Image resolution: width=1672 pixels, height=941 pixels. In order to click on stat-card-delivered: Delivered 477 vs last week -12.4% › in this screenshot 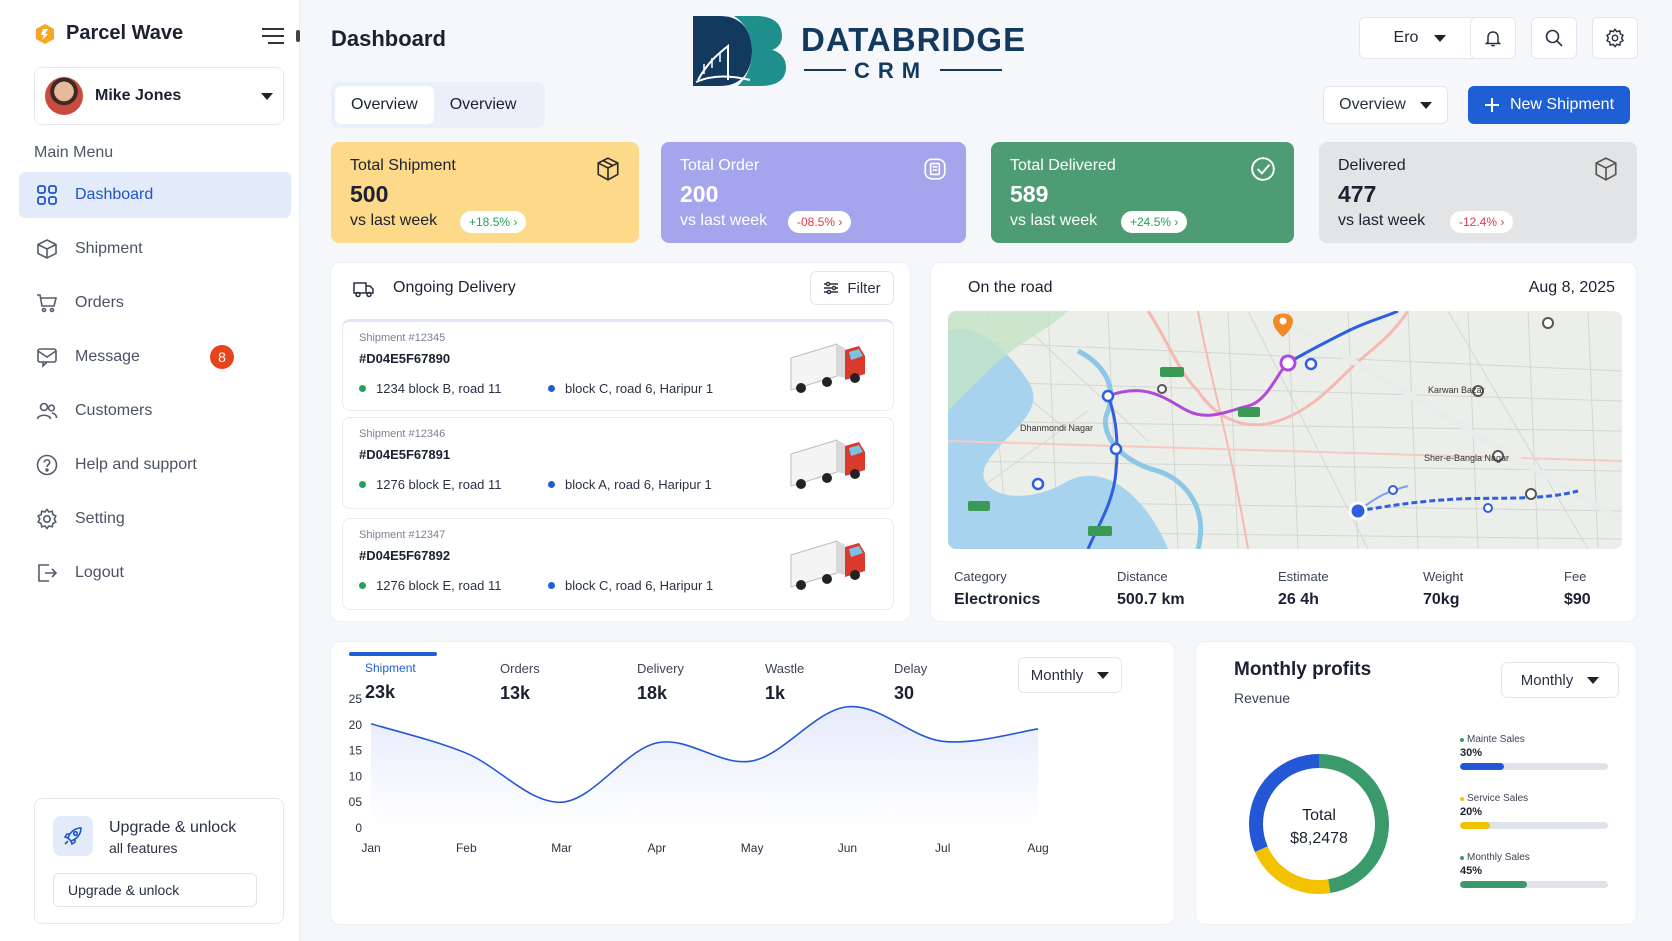, I will do `click(1478, 192)`.